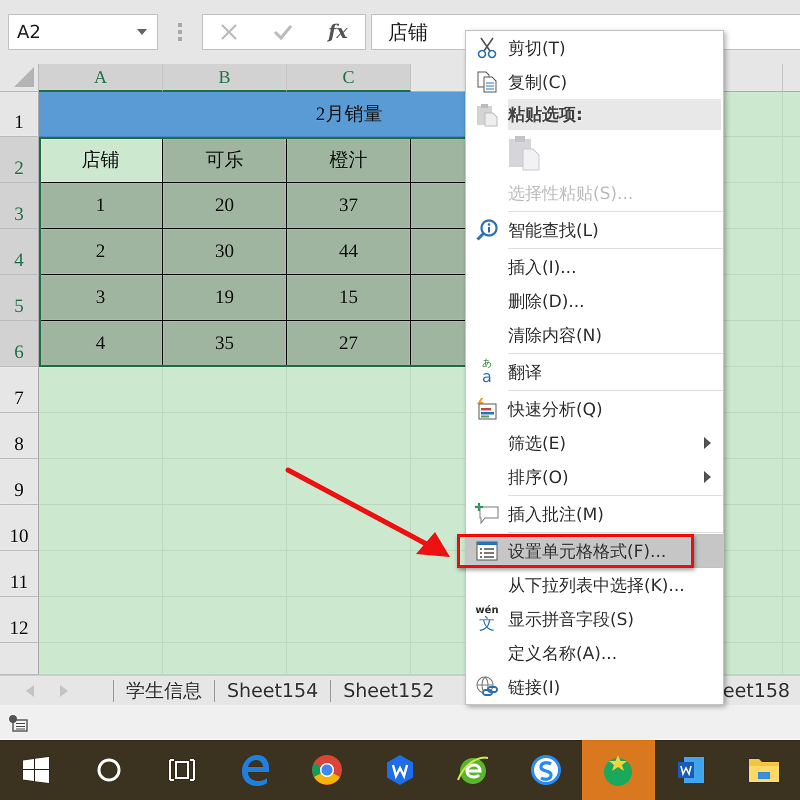 Image resolution: width=800 pixels, height=800 pixels. What do you see at coordinates (349, 252) in the screenshot?
I see `table-cell: 44` at bounding box center [349, 252].